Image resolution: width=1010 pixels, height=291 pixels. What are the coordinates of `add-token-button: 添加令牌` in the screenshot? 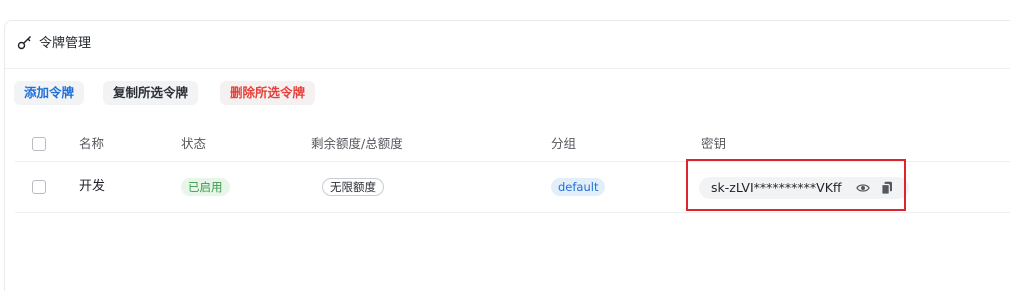 It's located at (49, 93).